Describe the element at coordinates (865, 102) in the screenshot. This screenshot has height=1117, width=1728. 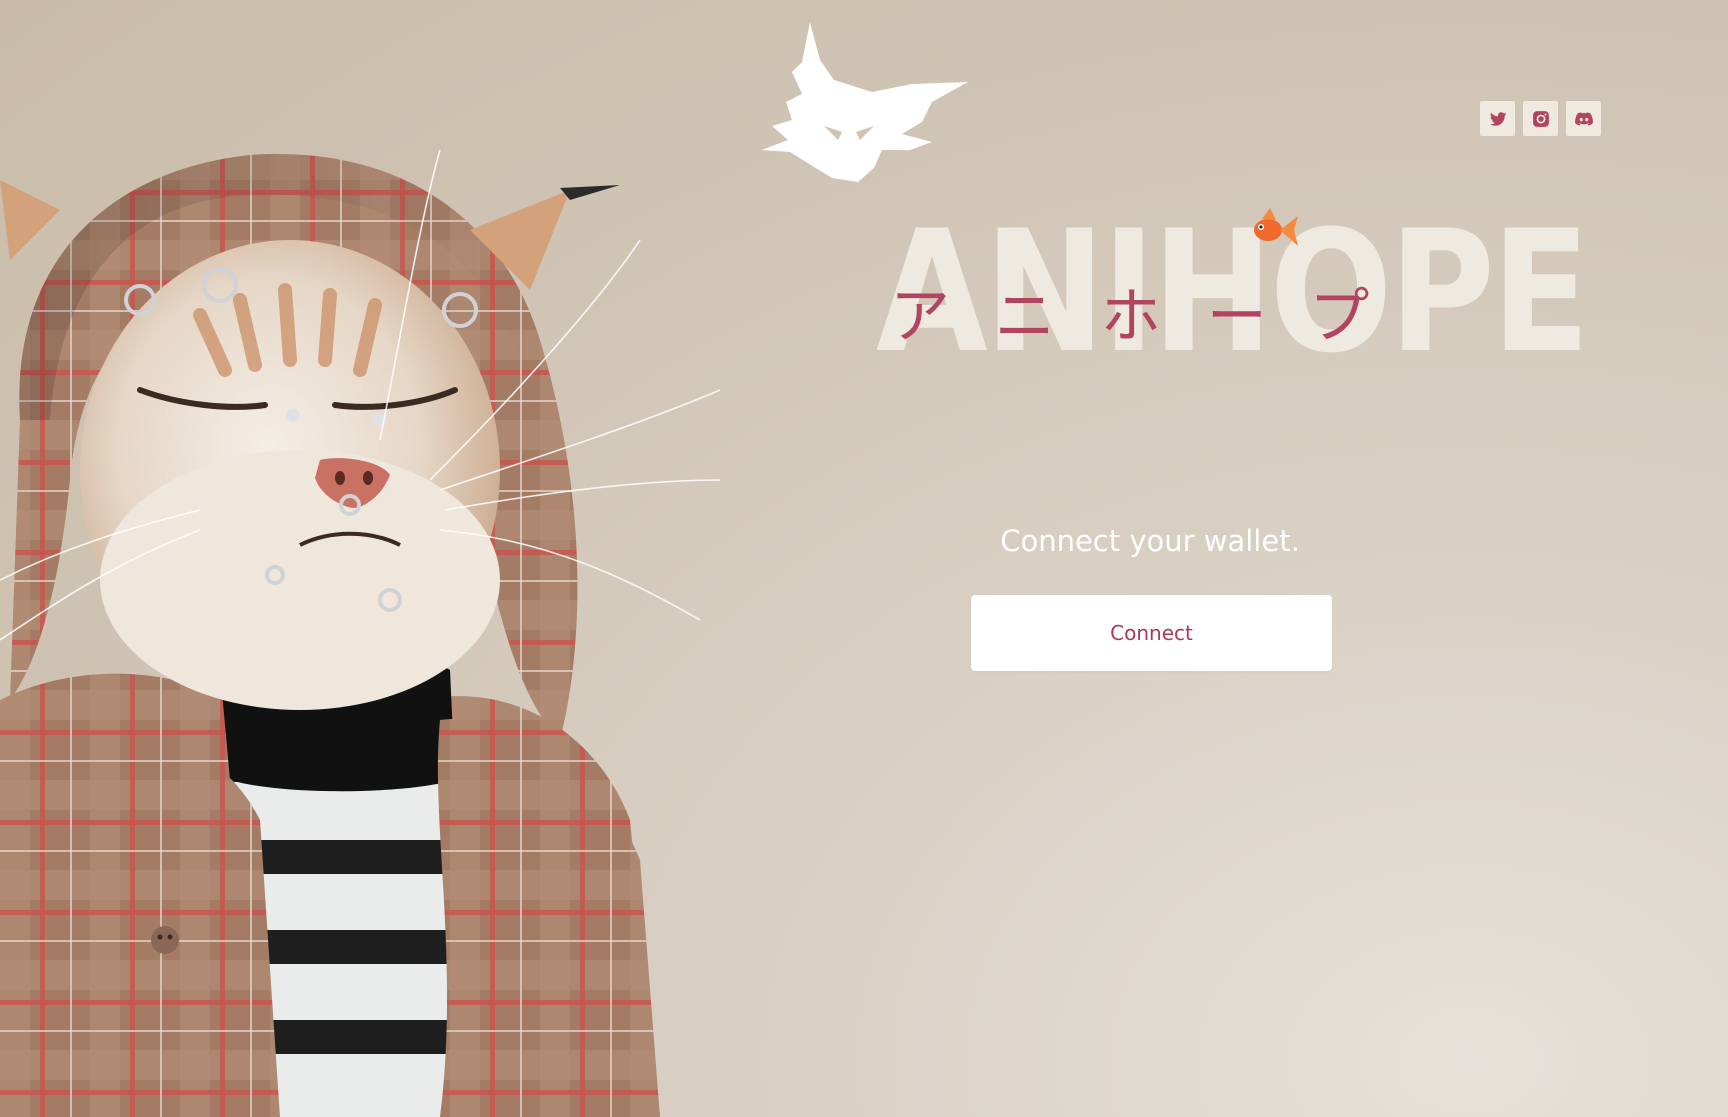
I see `brand-logo-icon` at that location.